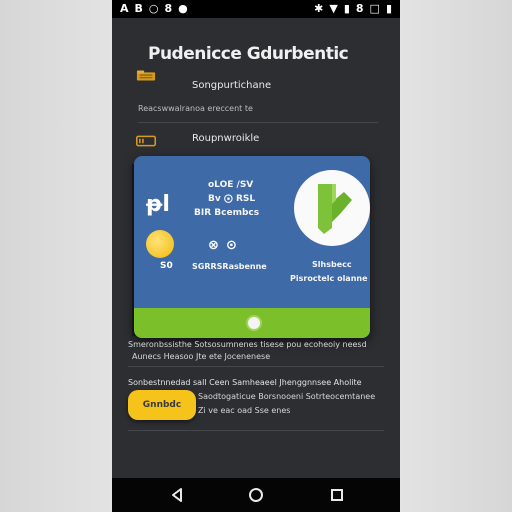  I want to click on status-right: ✱ ▼ ▮ 8 □ ▮, so click(353, 9).